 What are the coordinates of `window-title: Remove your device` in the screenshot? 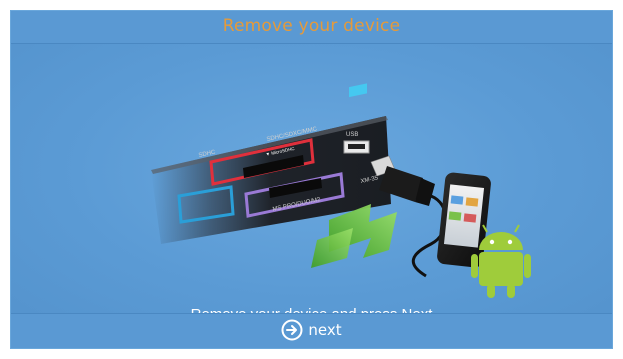 It's located at (311, 26).